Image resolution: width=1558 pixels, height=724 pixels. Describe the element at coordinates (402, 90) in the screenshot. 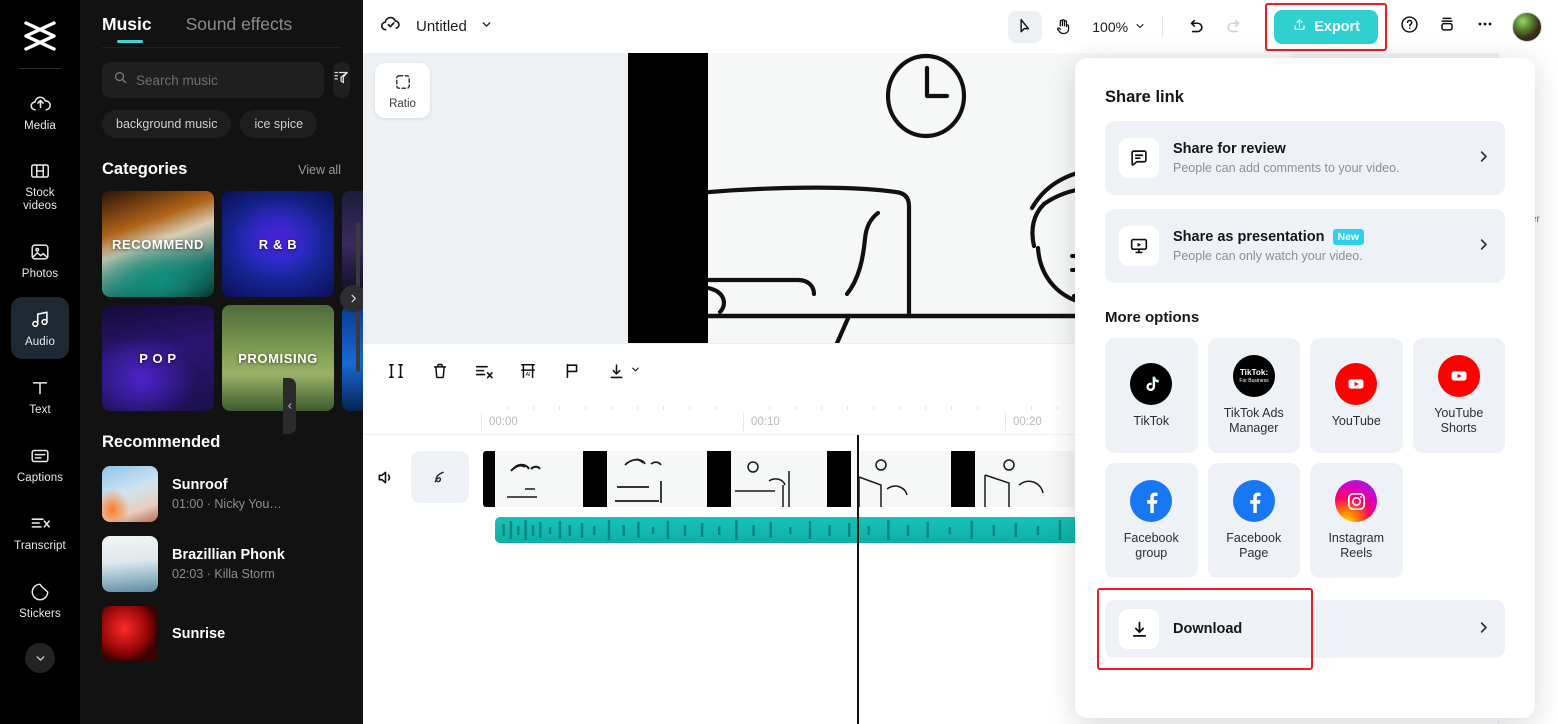

I see `ratio-button: Ratio` at that location.